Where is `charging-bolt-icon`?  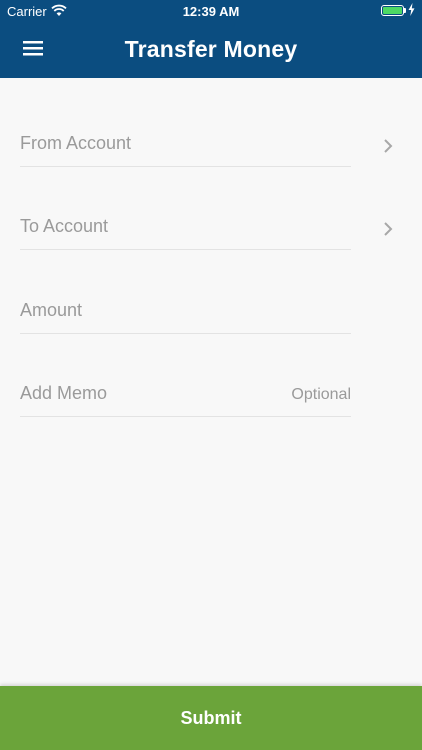
charging-bolt-icon is located at coordinates (411, 11).